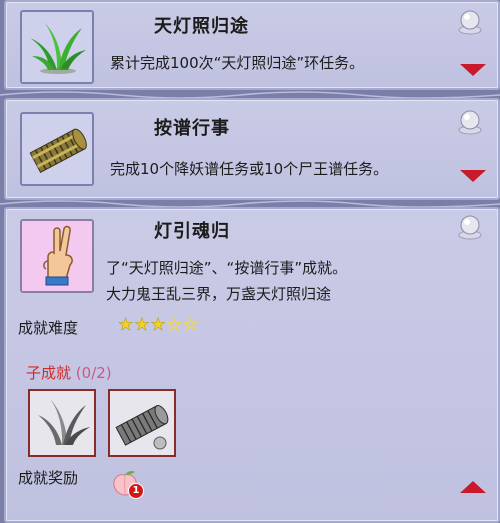 This screenshot has height=523, width=500. What do you see at coordinates (237, 63) in the screenshot?
I see `achievement-description: 累计完成100次“天灯照归途”环任务。` at bounding box center [237, 63].